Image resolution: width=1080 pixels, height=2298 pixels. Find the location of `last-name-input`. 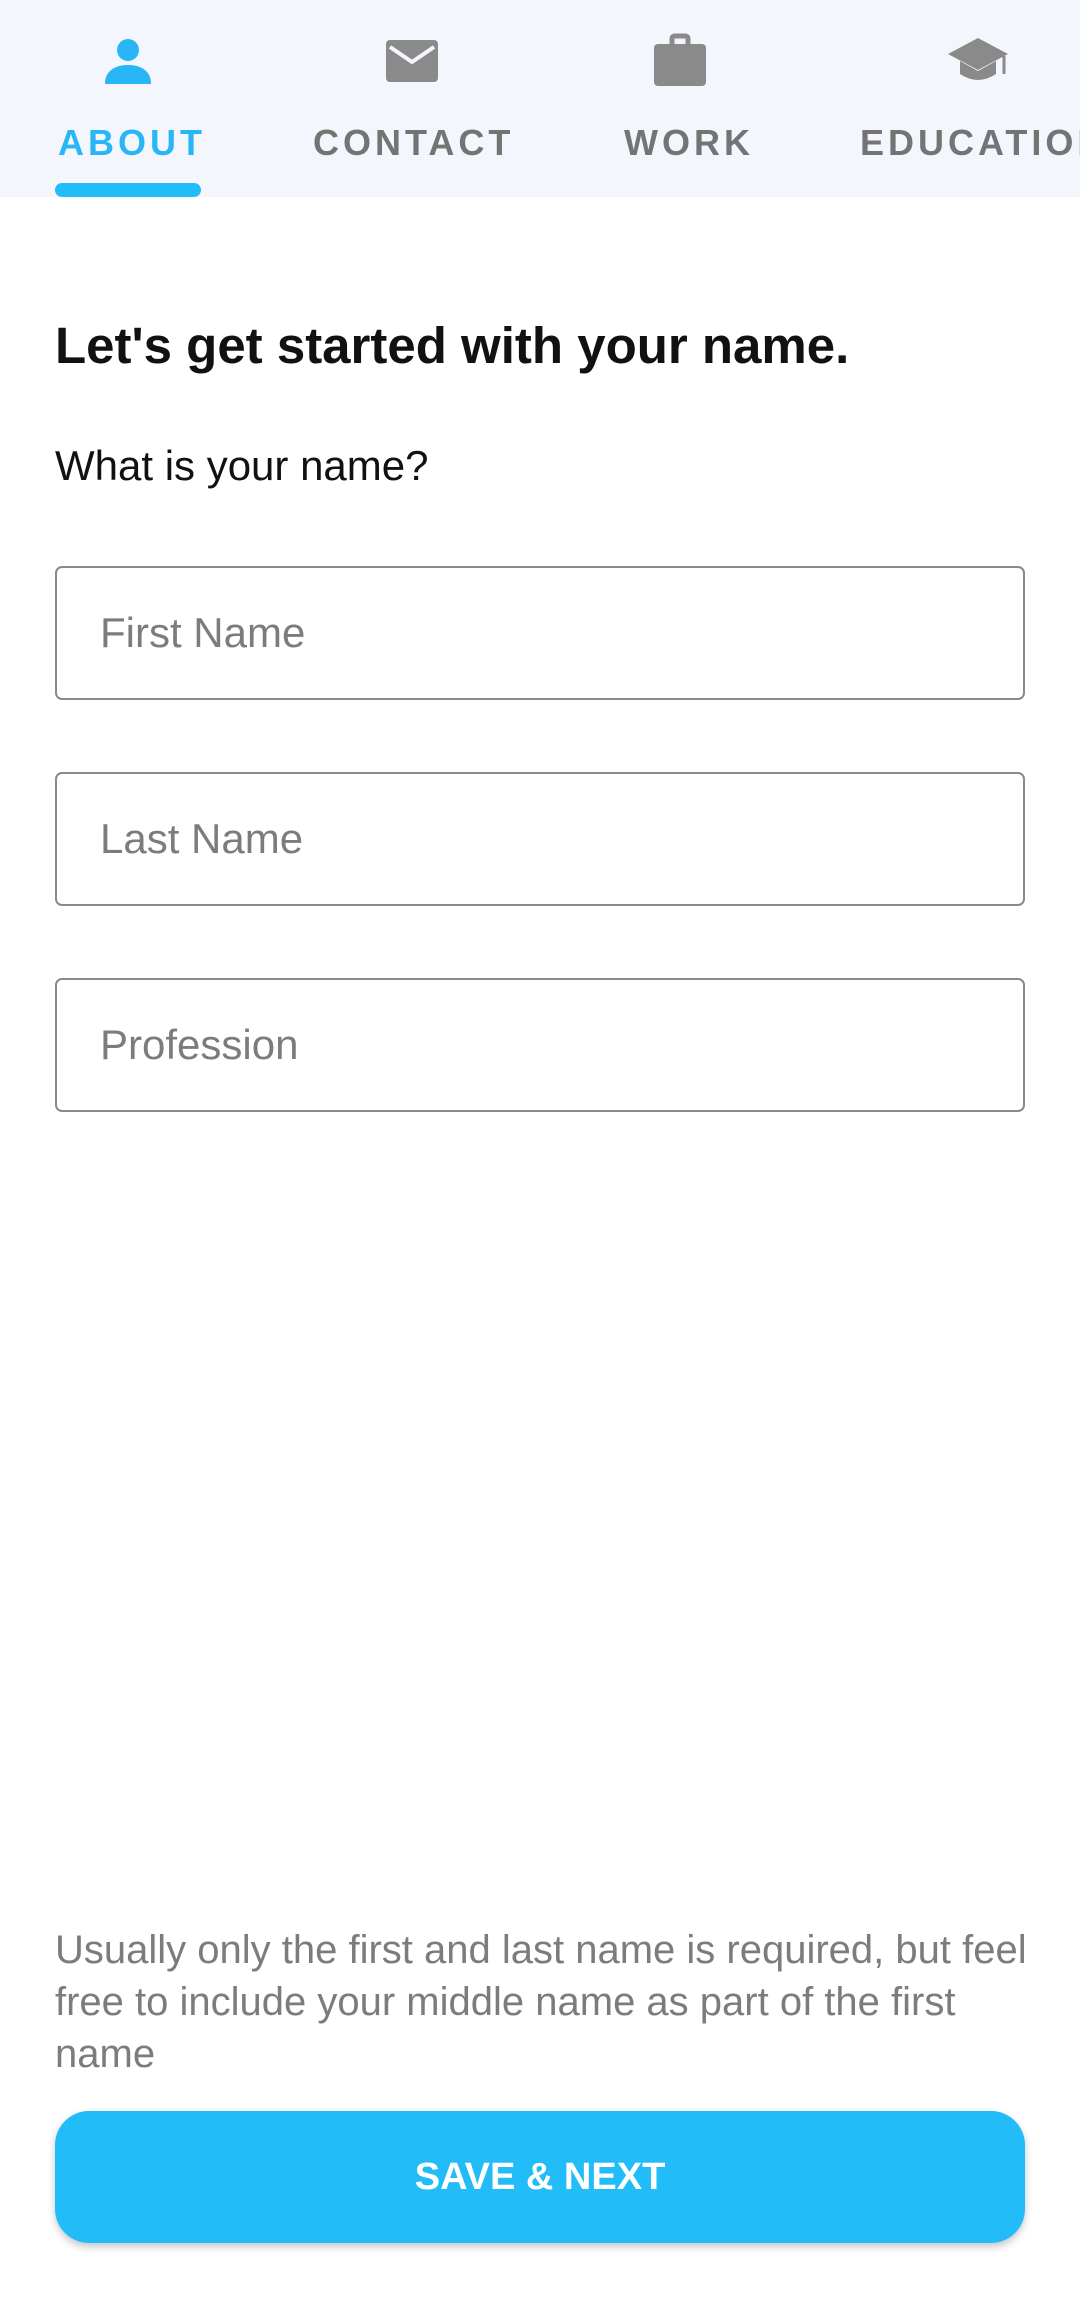

last-name-input is located at coordinates (540, 839).